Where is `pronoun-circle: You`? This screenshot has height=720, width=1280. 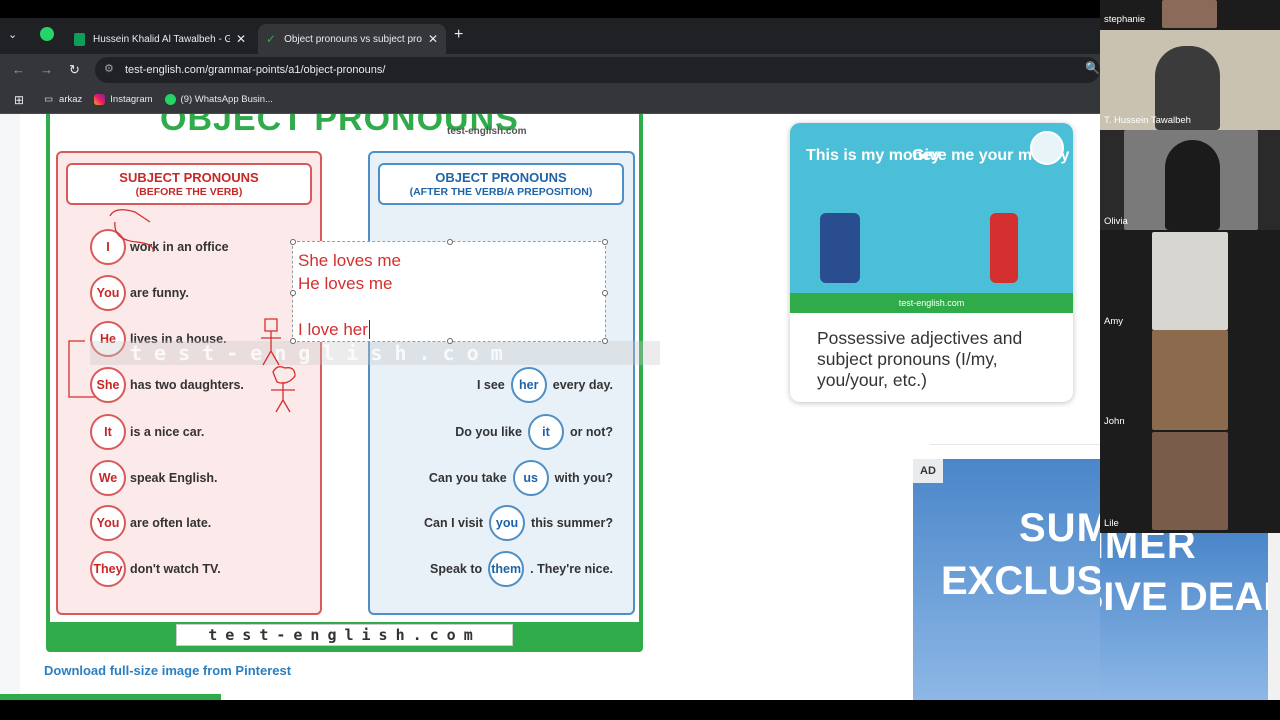 pronoun-circle: You is located at coordinates (108, 523).